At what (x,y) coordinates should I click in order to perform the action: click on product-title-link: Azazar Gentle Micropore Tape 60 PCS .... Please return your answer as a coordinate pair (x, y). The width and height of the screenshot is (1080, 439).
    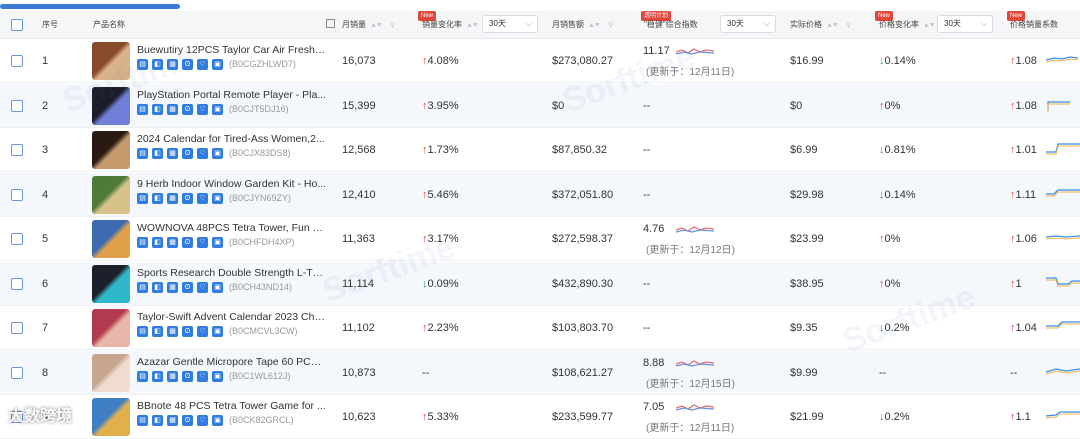
    Looking at the image, I should click on (232, 362).